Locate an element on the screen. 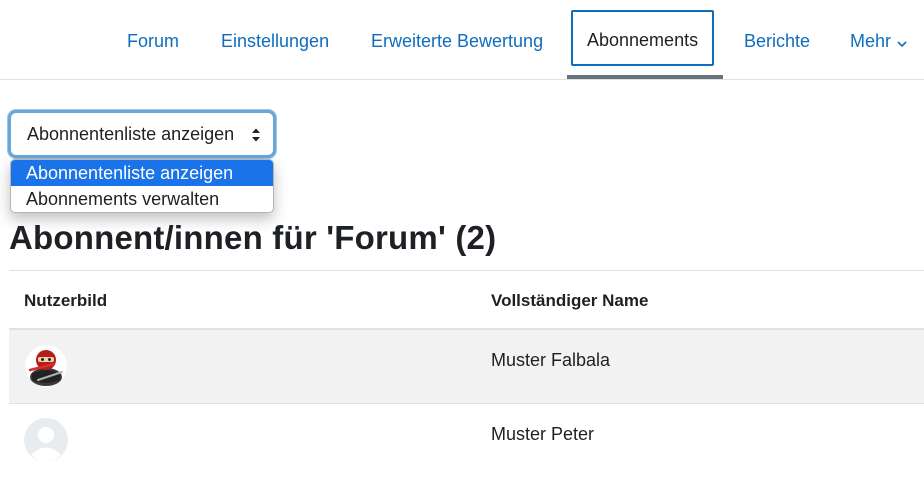 The height and width of the screenshot is (492, 924). tab-erweiterte-bewertung: Erweiterte Bewertung is located at coordinates (457, 41).